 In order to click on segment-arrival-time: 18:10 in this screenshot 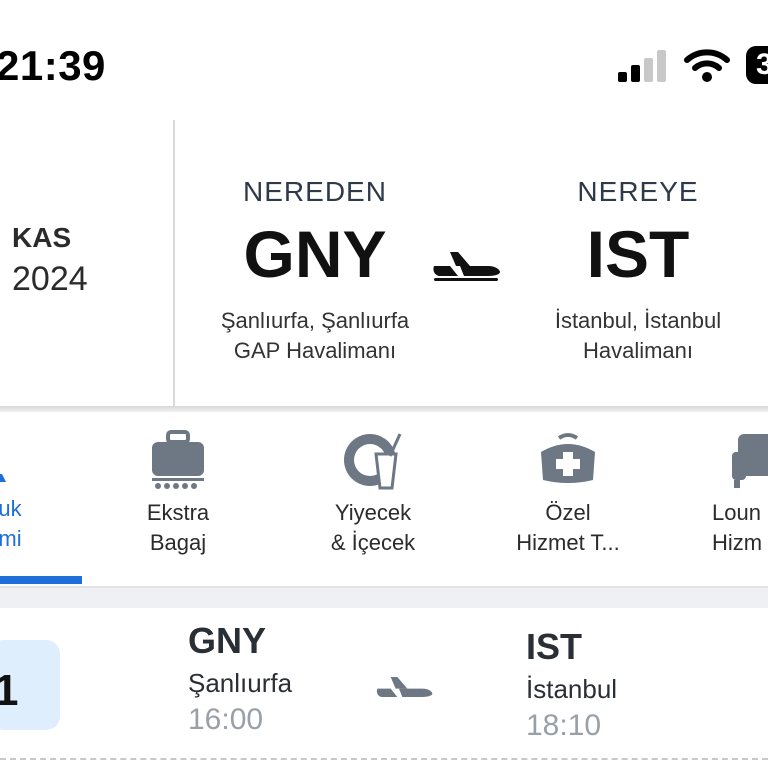, I will do `click(564, 725)`.